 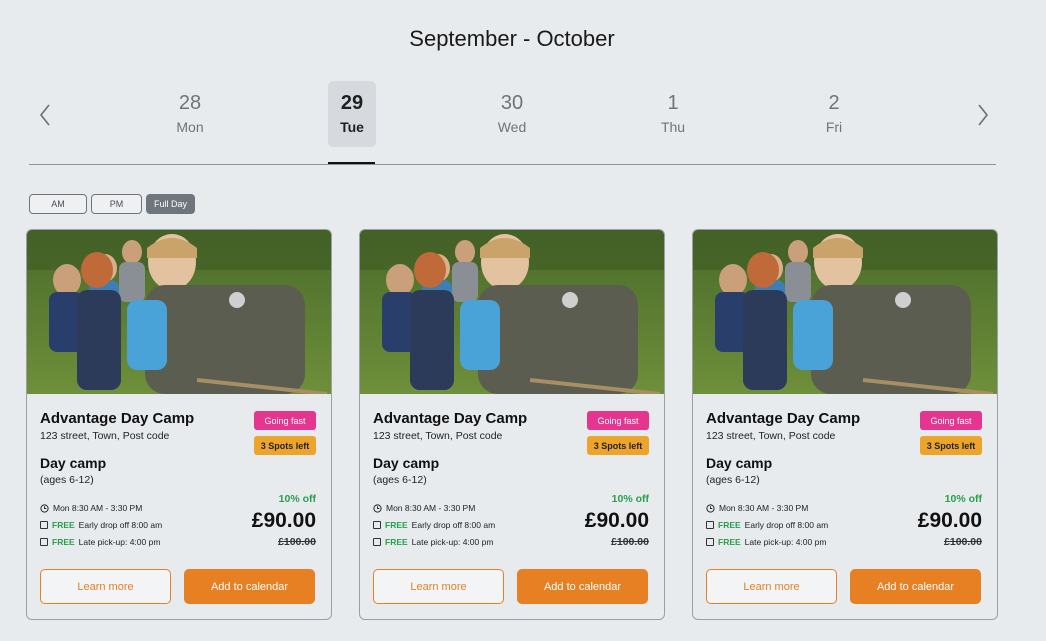 I want to click on date-weekday: Mon, so click(x=190, y=127).